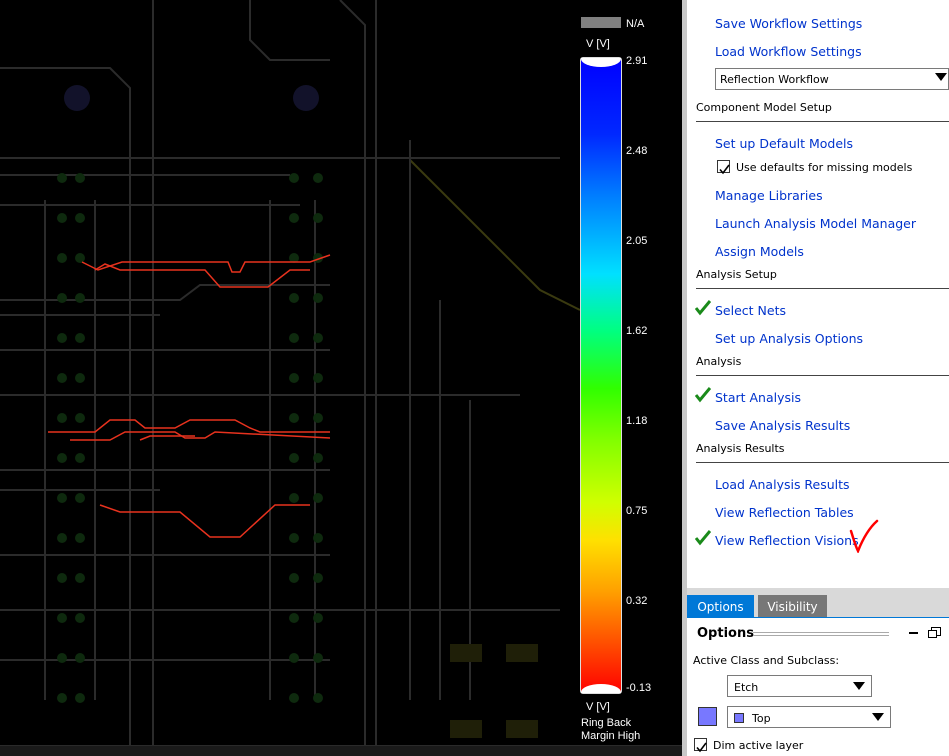 This screenshot has width=949, height=756. Describe the element at coordinates (191, 98) in the screenshot. I see `mounting-holes` at that location.